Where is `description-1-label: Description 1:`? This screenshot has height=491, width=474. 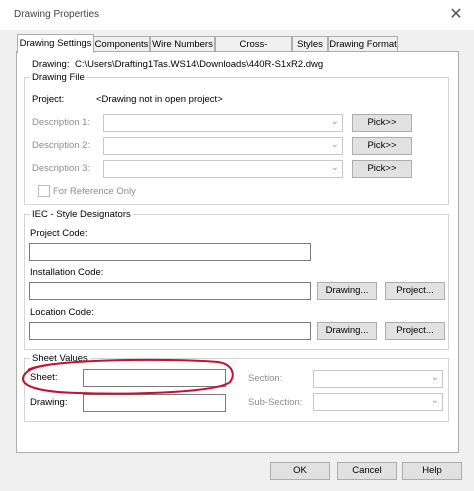
description-1-label: Description 1: is located at coordinates (61, 122).